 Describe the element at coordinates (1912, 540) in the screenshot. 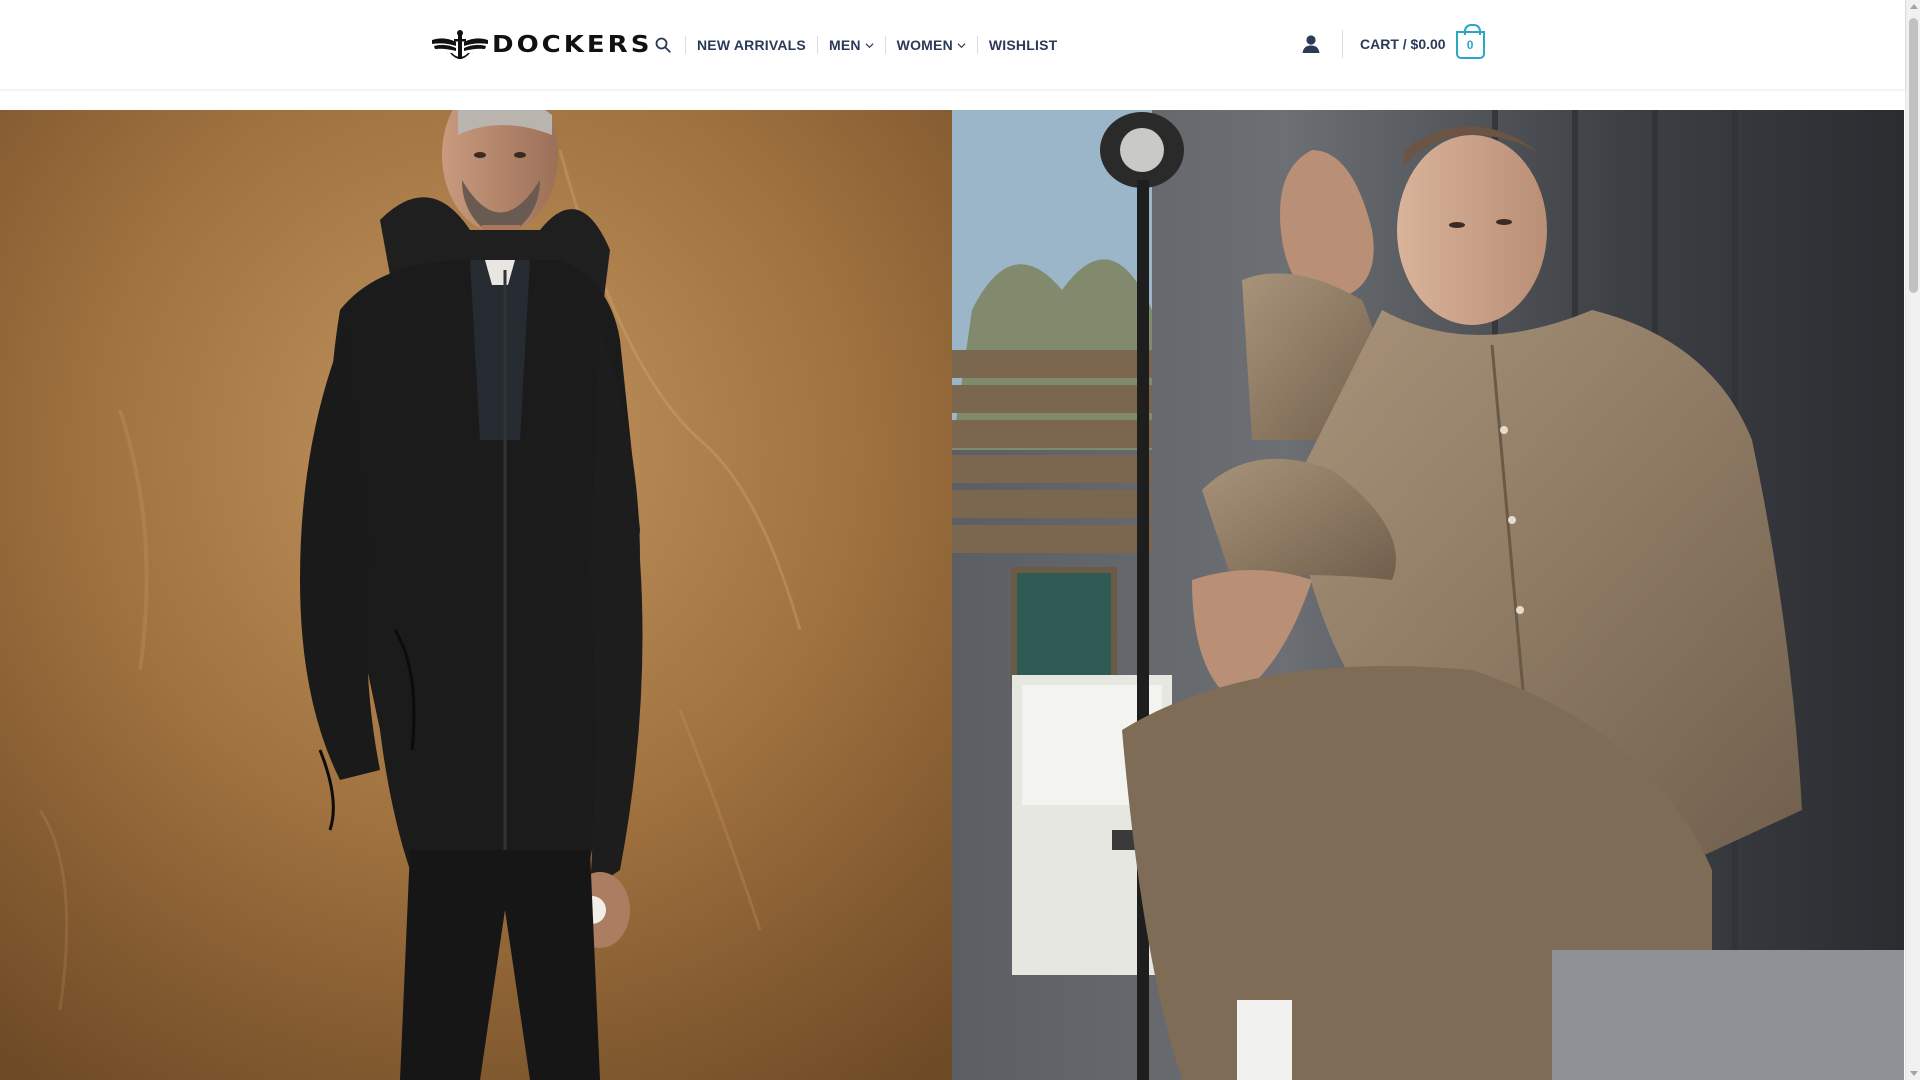

I see `page-scrollbar` at that location.